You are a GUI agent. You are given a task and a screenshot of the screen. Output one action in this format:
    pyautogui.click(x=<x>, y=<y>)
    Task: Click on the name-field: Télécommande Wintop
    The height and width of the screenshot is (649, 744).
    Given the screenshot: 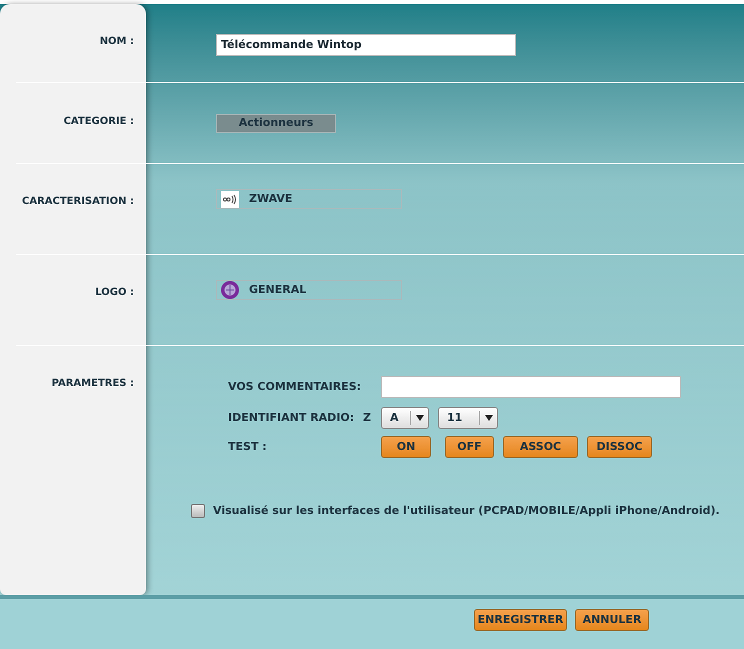 What is the action you would take?
    pyautogui.click(x=366, y=45)
    